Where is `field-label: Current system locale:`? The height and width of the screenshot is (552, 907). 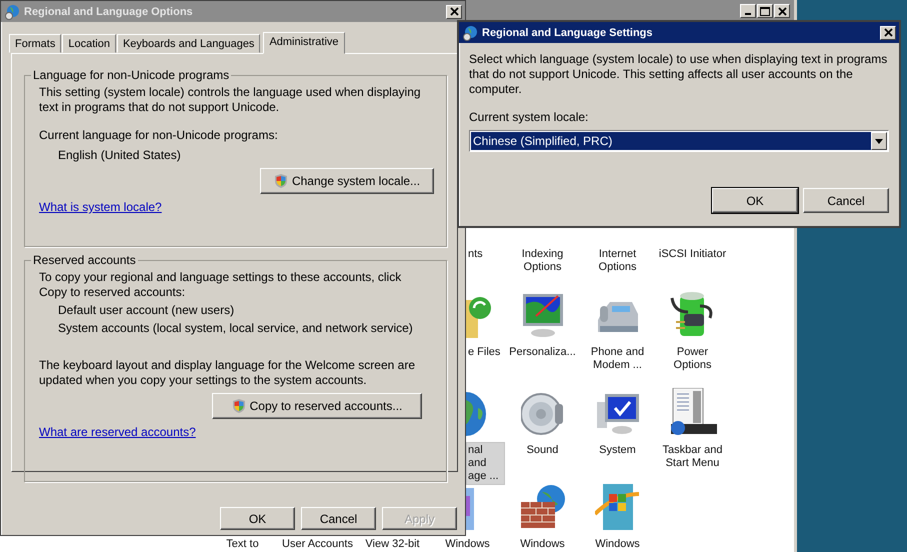 field-label: Current system locale: is located at coordinates (529, 117).